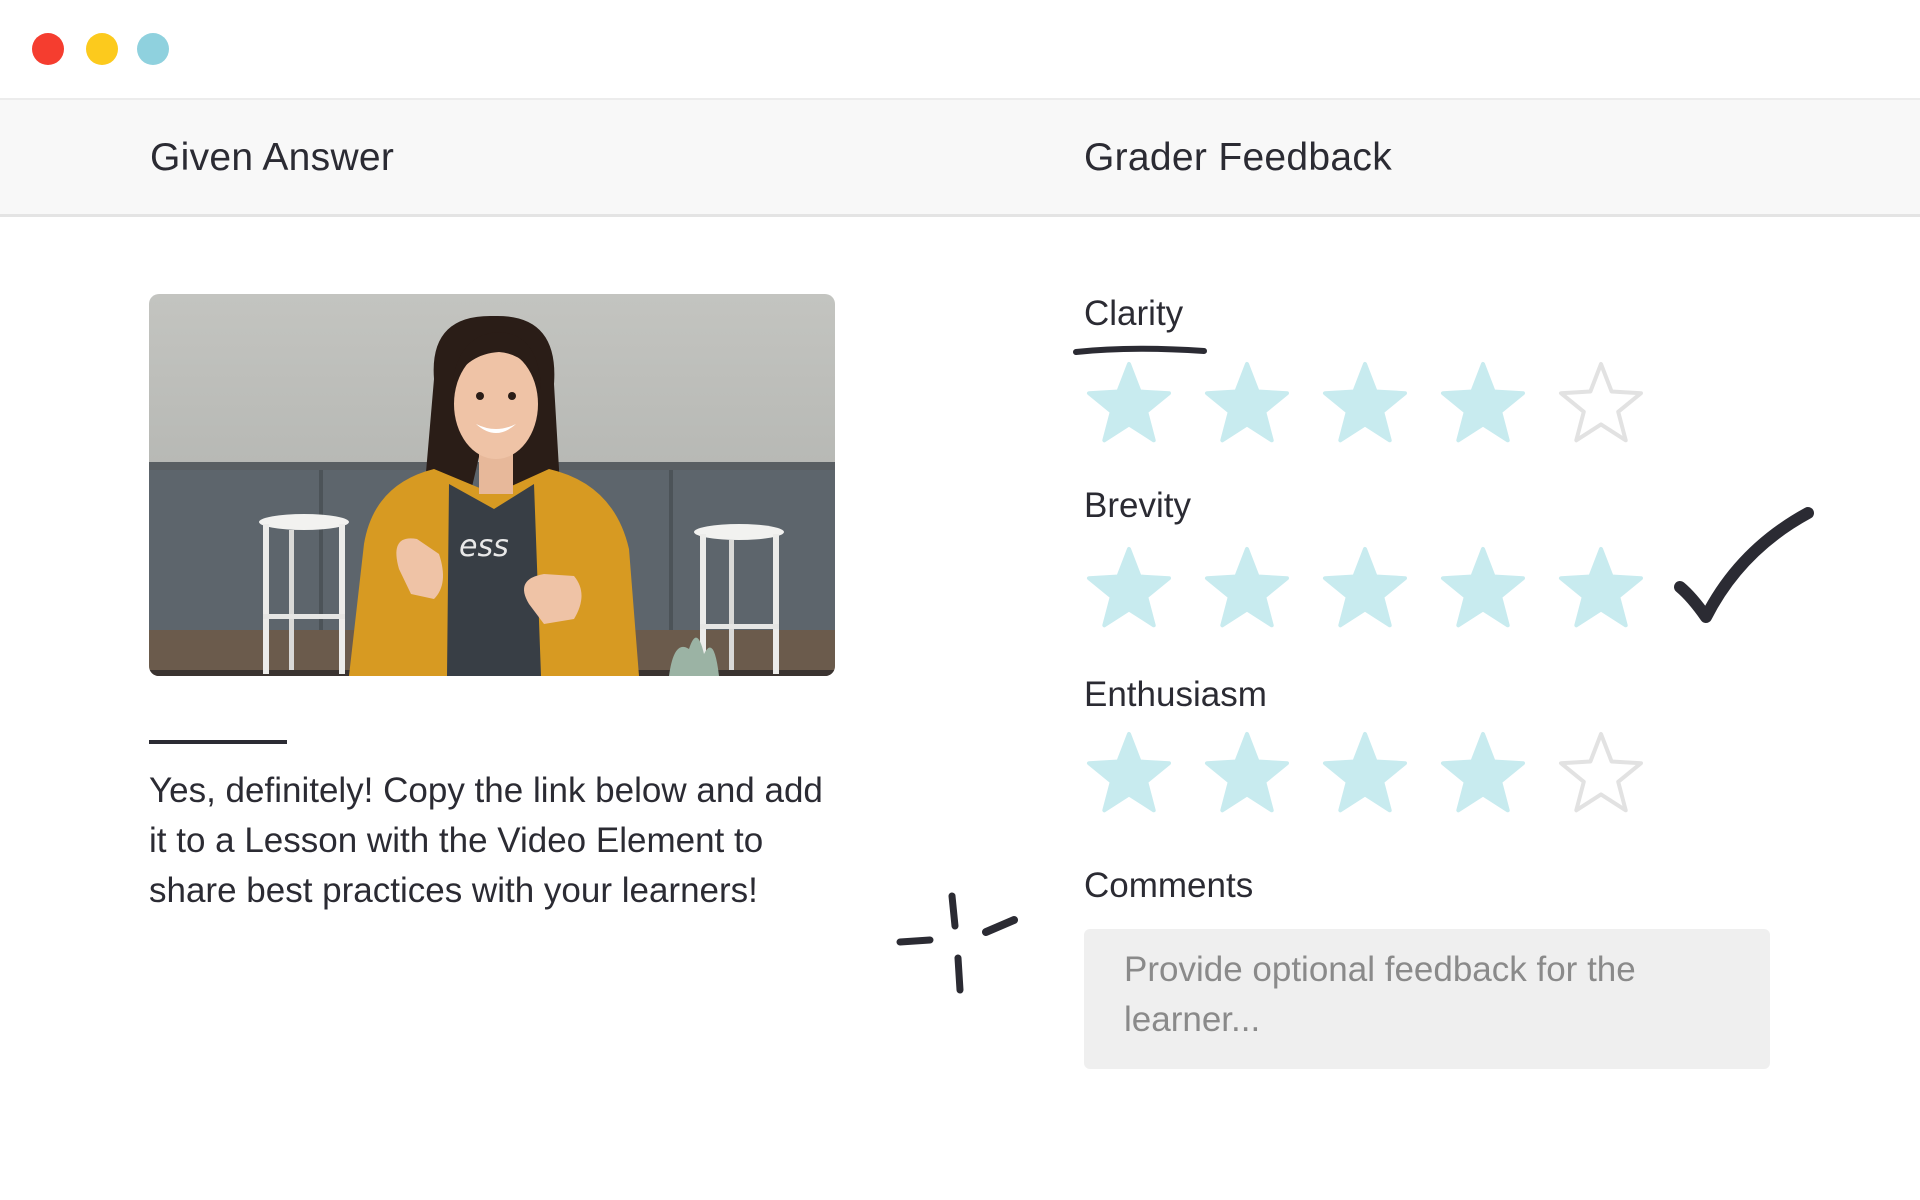 This screenshot has height=1200, width=1920. Describe the element at coordinates (960, 158) in the screenshot. I see `section-header: Given Answer Grader Feedback` at that location.